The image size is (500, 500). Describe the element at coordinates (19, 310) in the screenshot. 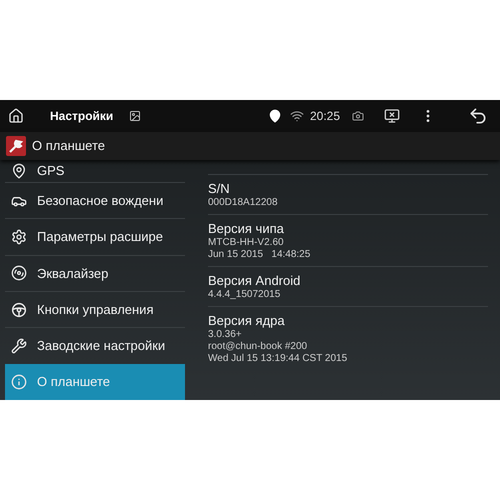

I see `steering-wheel-icon` at that location.